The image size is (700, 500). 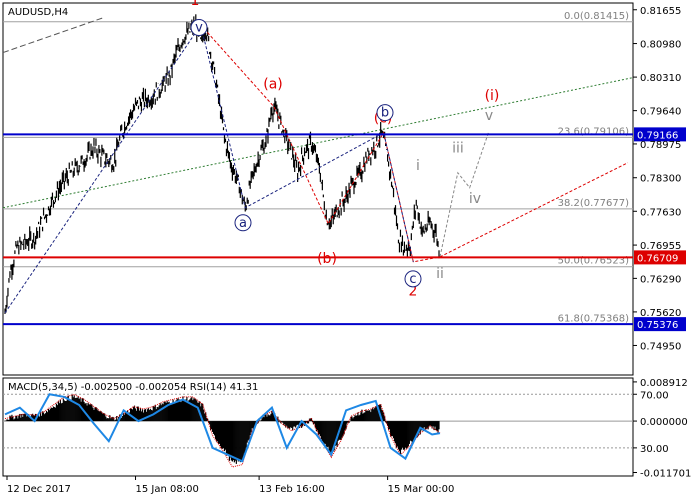 I want to click on price-tick-label: 0.76955, so click(x=660, y=246).